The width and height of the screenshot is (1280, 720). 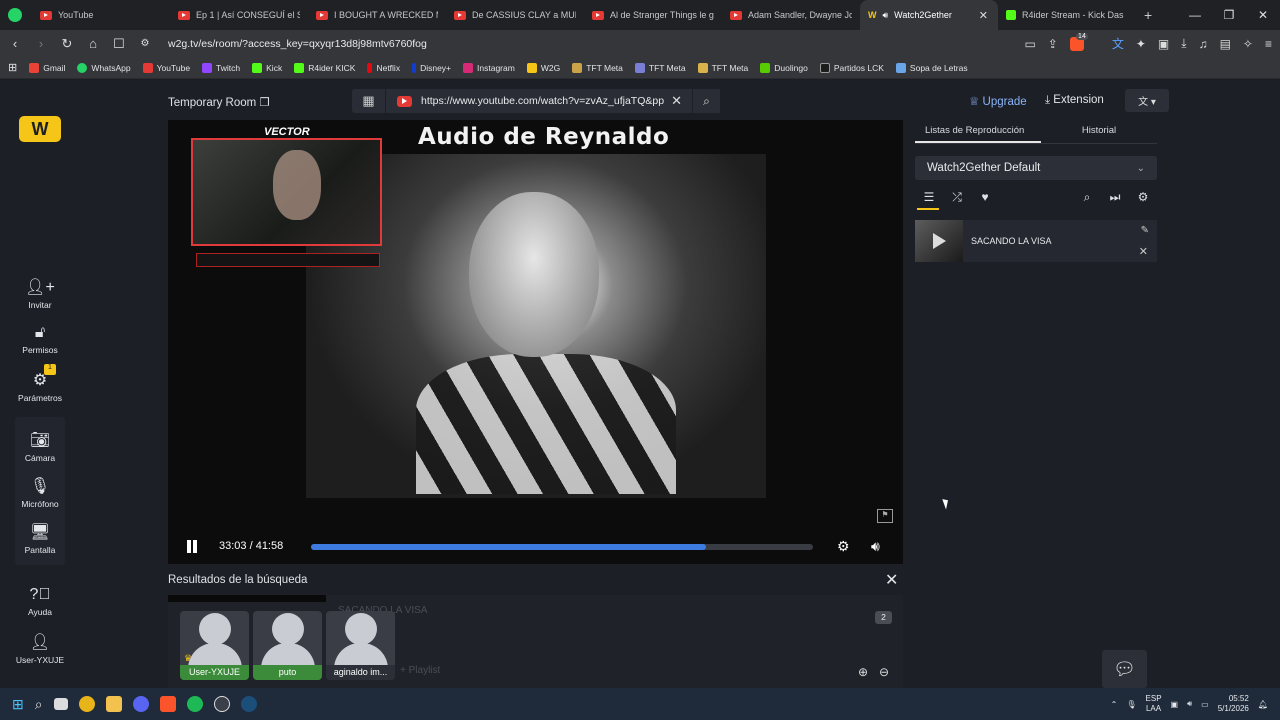 I want to click on network-icon: ▣, so click(x=1175, y=704).